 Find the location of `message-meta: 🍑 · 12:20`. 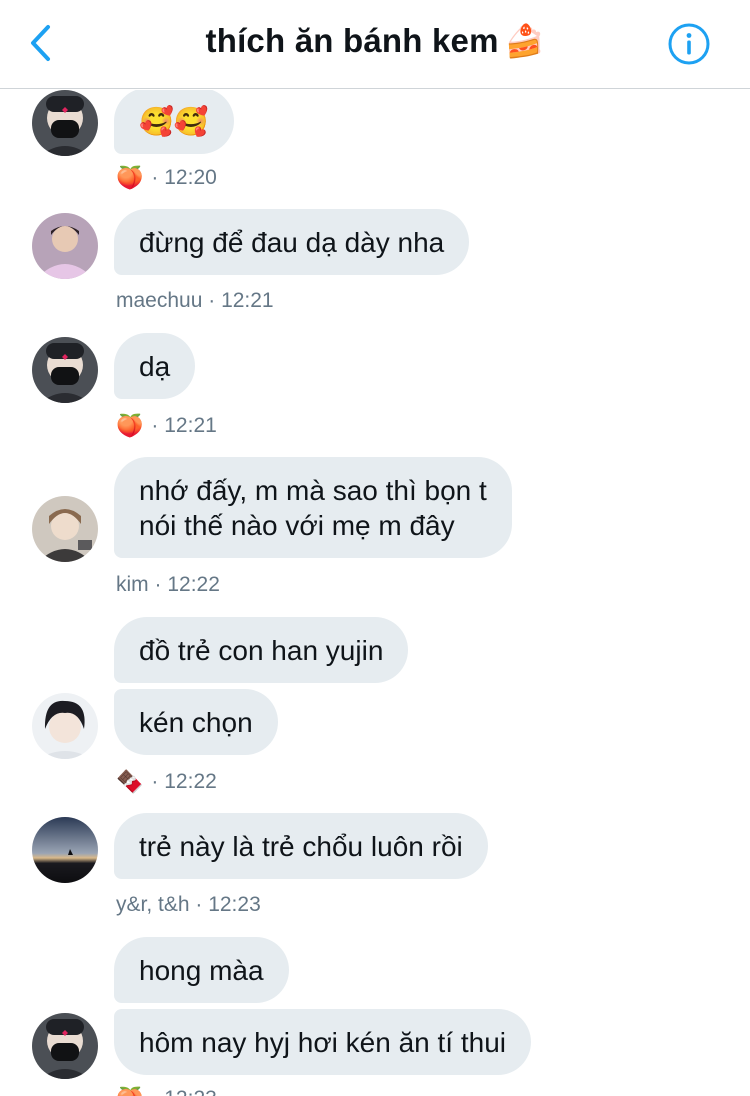

message-meta: 🍑 · 12:20 is located at coordinates (166, 178).